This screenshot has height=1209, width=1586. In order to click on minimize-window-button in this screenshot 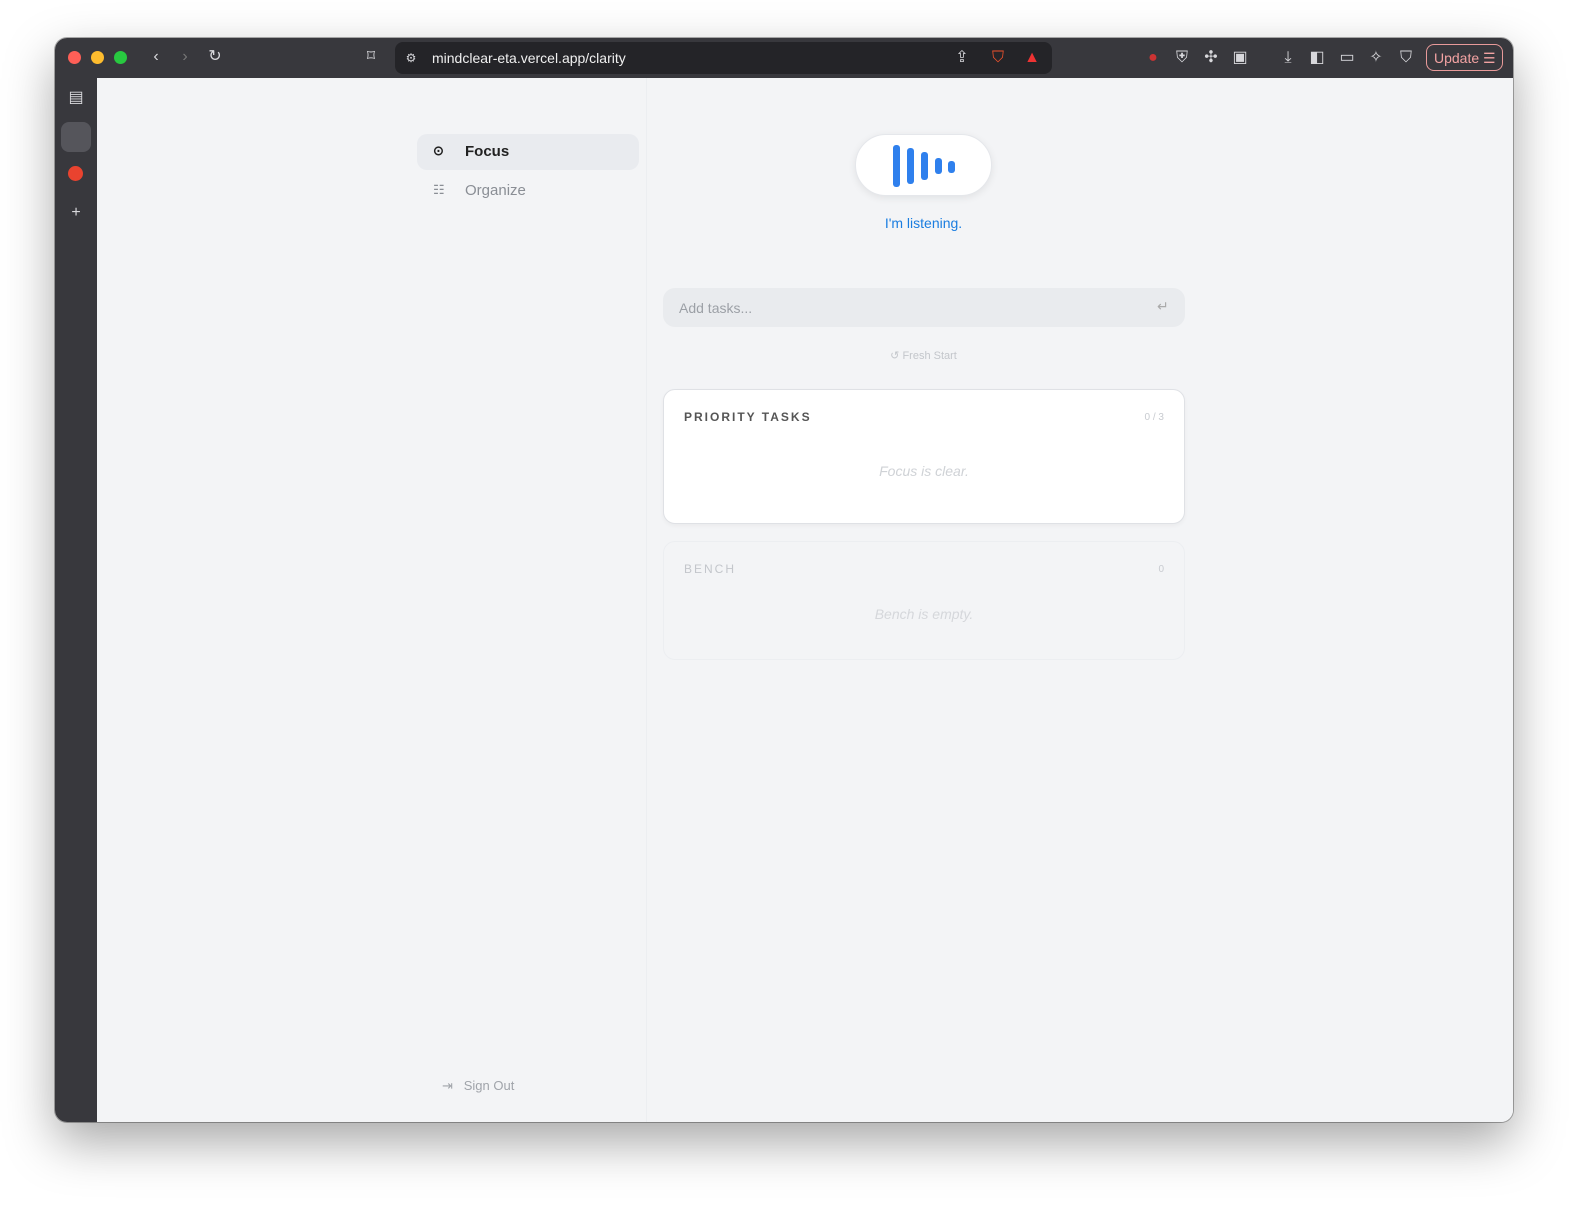, I will do `click(97, 57)`.